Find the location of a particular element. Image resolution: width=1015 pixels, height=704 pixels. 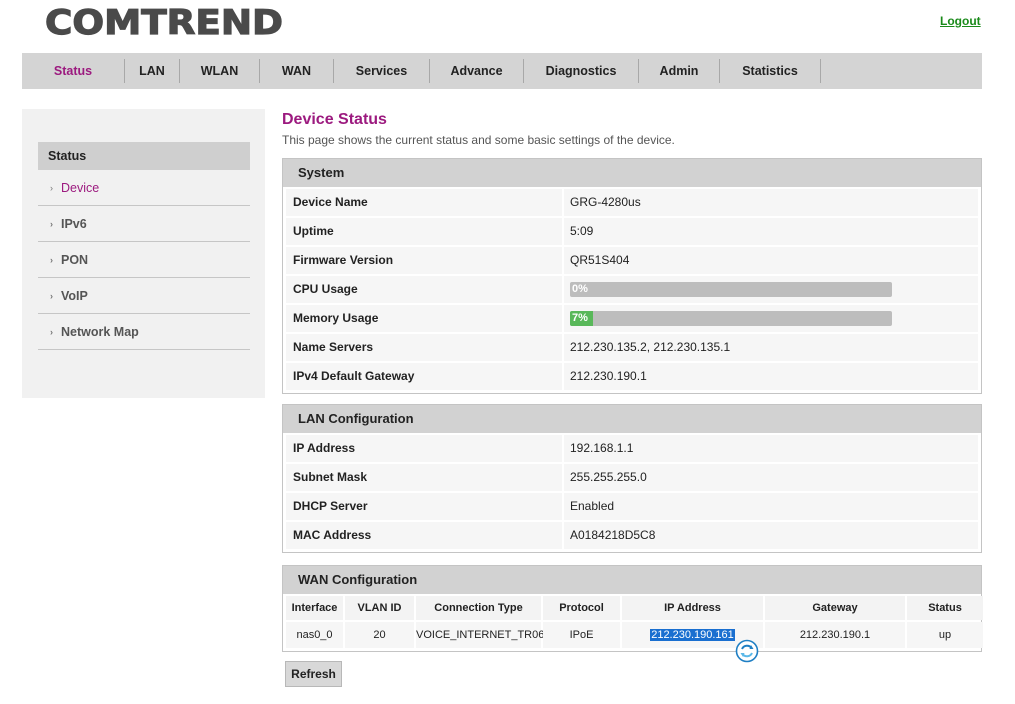

nav-diagnostics: Diagnostics is located at coordinates (581, 71).